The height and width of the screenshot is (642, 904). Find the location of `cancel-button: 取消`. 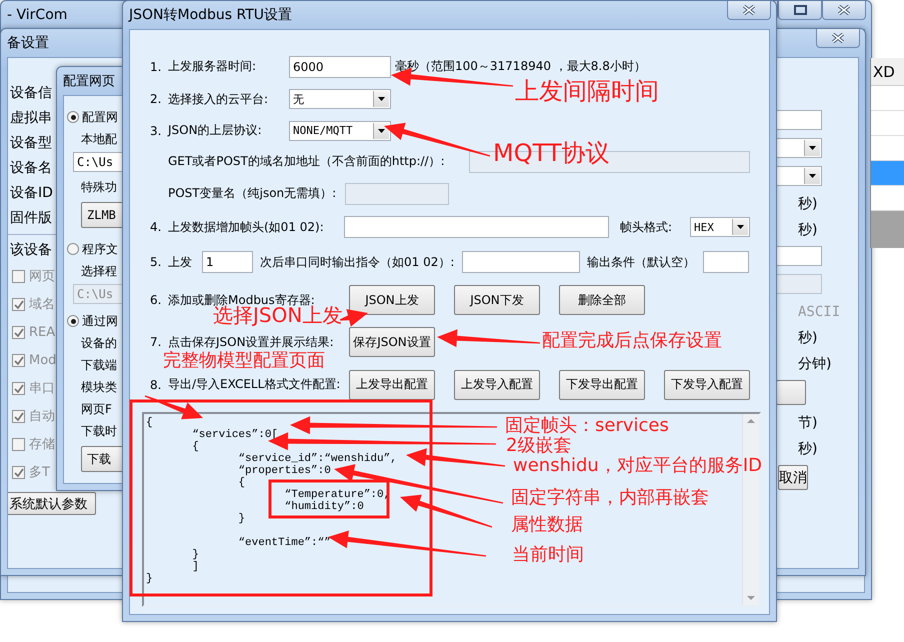

cancel-button: 取消 is located at coordinates (793, 477).